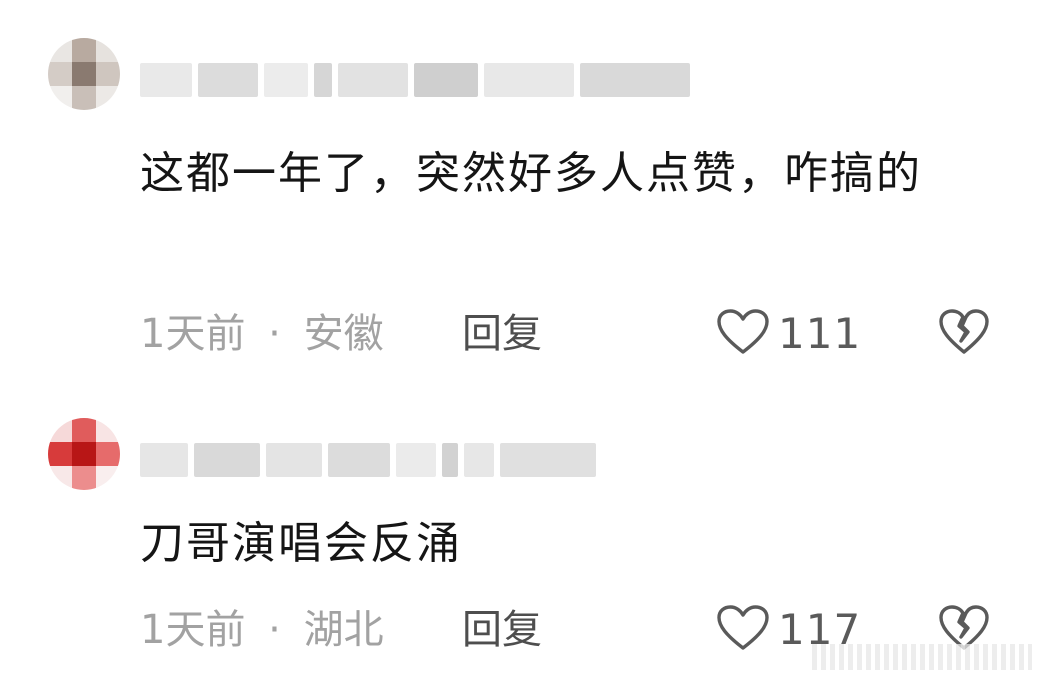  I want to click on dislike-button, so click(964, 334).